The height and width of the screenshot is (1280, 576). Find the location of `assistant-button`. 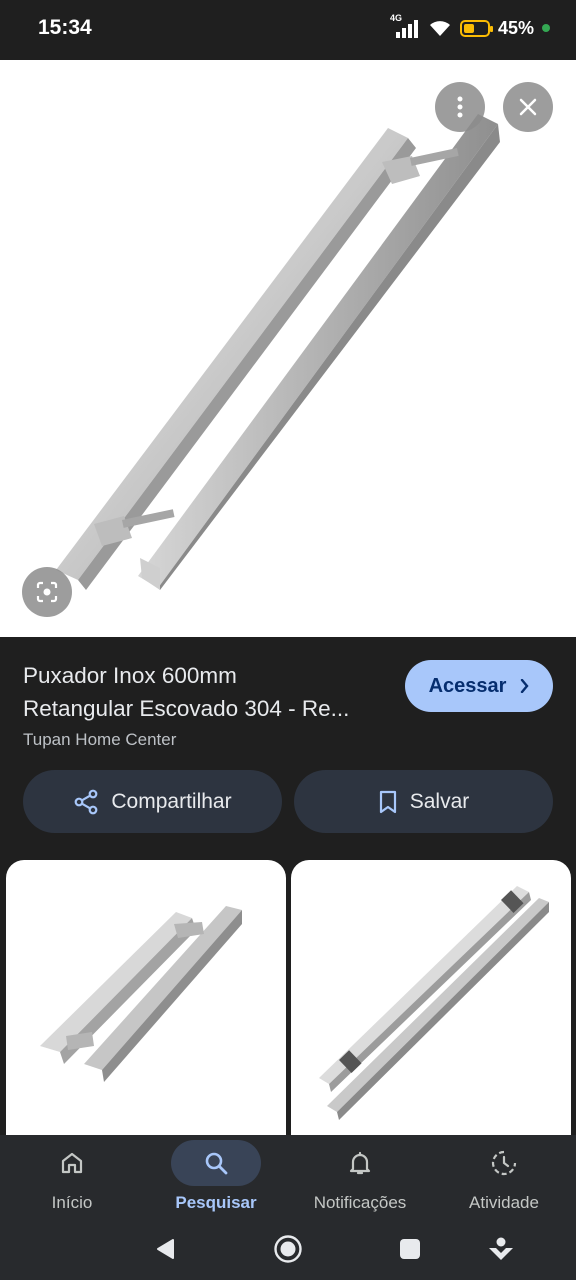

assistant-button is located at coordinates (501, 1249).